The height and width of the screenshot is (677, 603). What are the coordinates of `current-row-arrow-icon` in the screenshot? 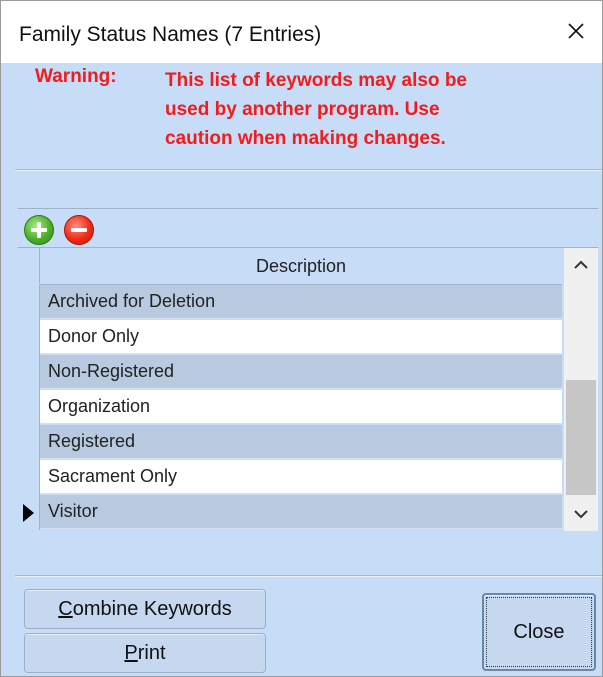 It's located at (28, 513).